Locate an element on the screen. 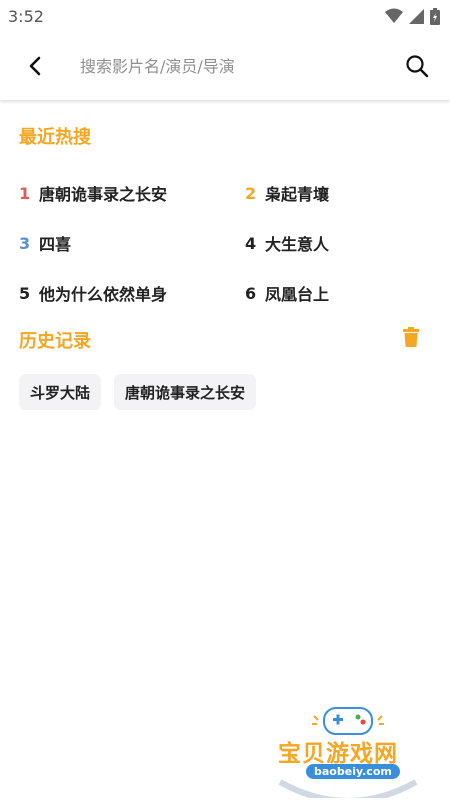 The image size is (450, 800). hot-search-label: 枭起青壤 is located at coordinates (297, 194).